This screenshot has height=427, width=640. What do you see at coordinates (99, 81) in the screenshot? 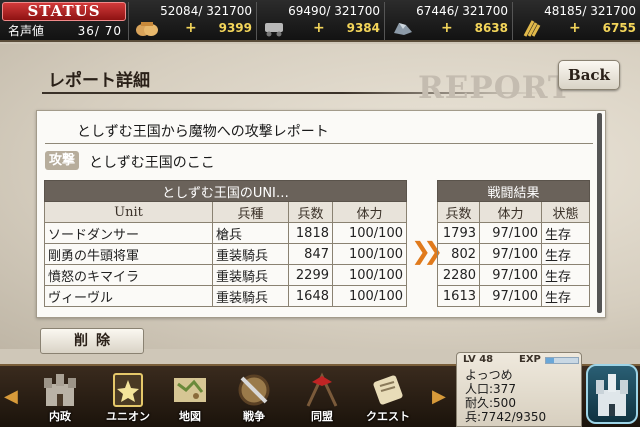
I see `page-title: レポート詳細` at bounding box center [99, 81].